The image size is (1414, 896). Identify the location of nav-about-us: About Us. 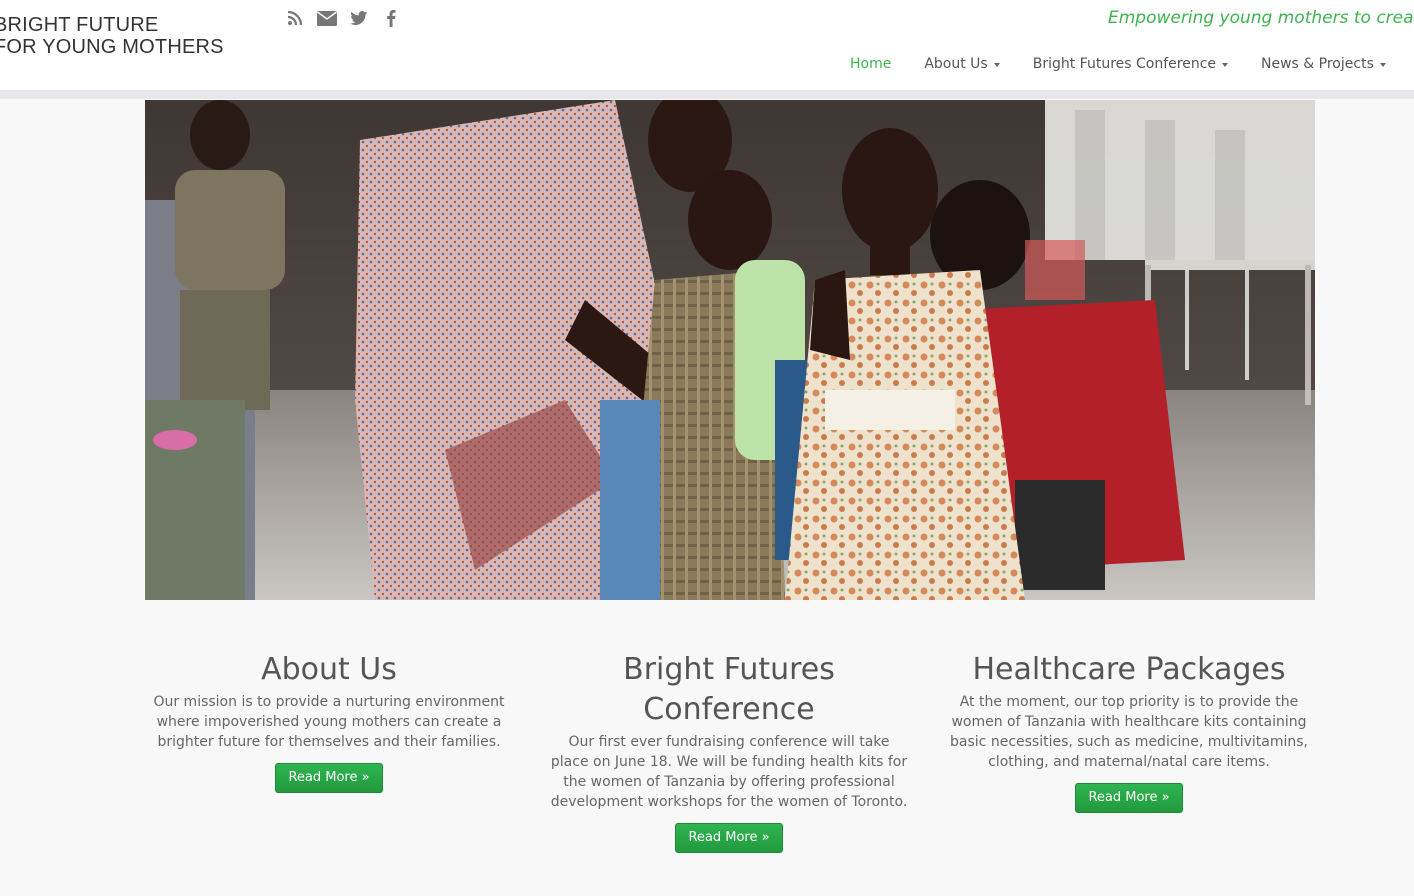
(962, 64).